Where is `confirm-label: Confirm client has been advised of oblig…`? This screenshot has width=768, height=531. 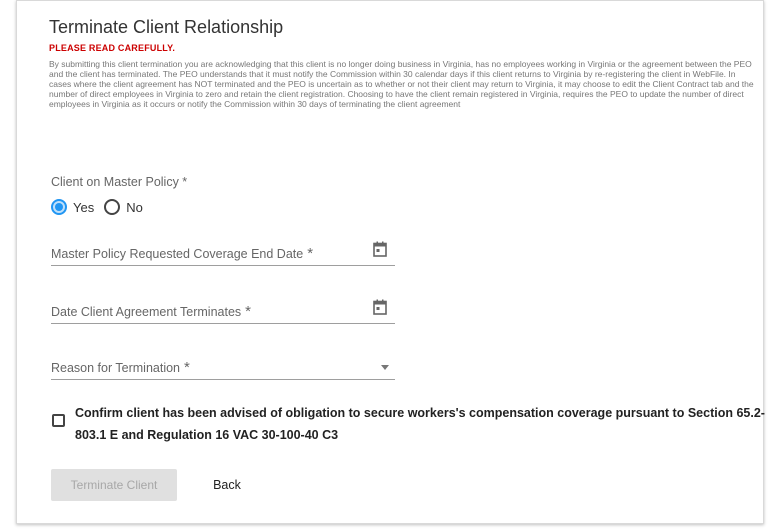
confirm-label: Confirm client has been advised of oblig… is located at coordinates (420, 424).